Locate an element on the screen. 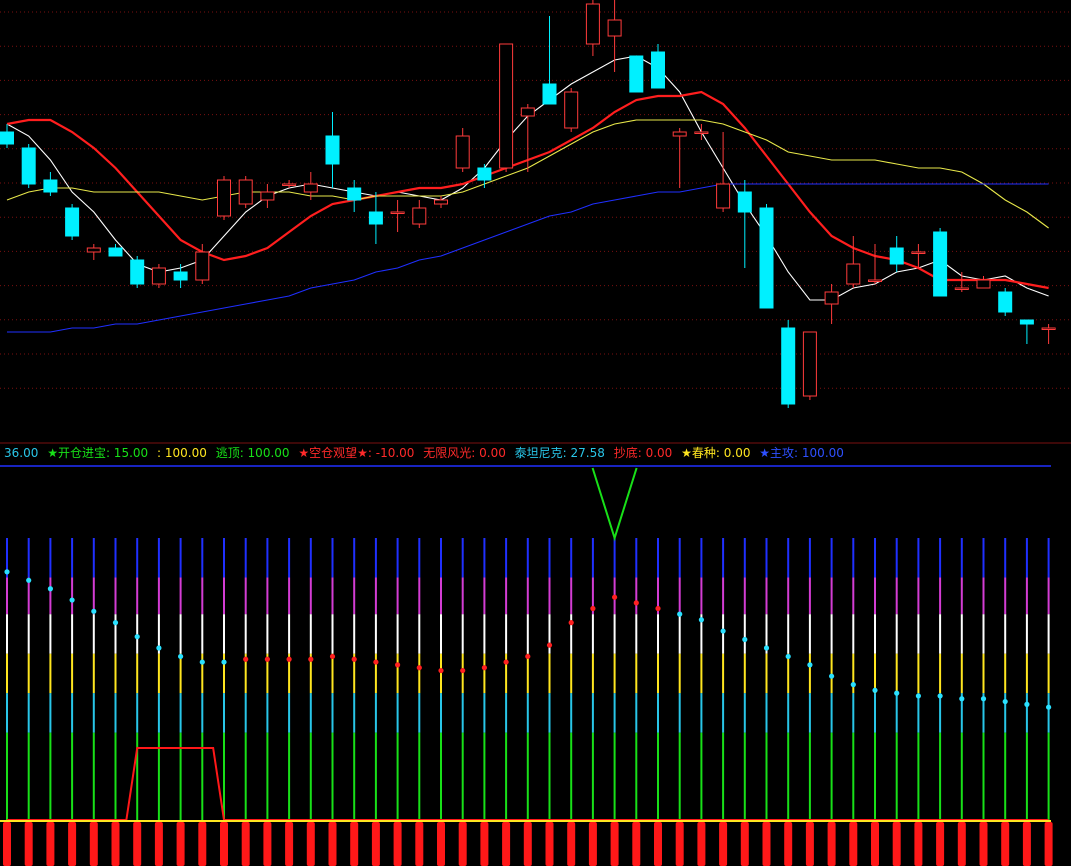 The width and height of the screenshot is (1071, 866). legend-kongcang: ★空仓观望★: -10.00 is located at coordinates (356, 453).